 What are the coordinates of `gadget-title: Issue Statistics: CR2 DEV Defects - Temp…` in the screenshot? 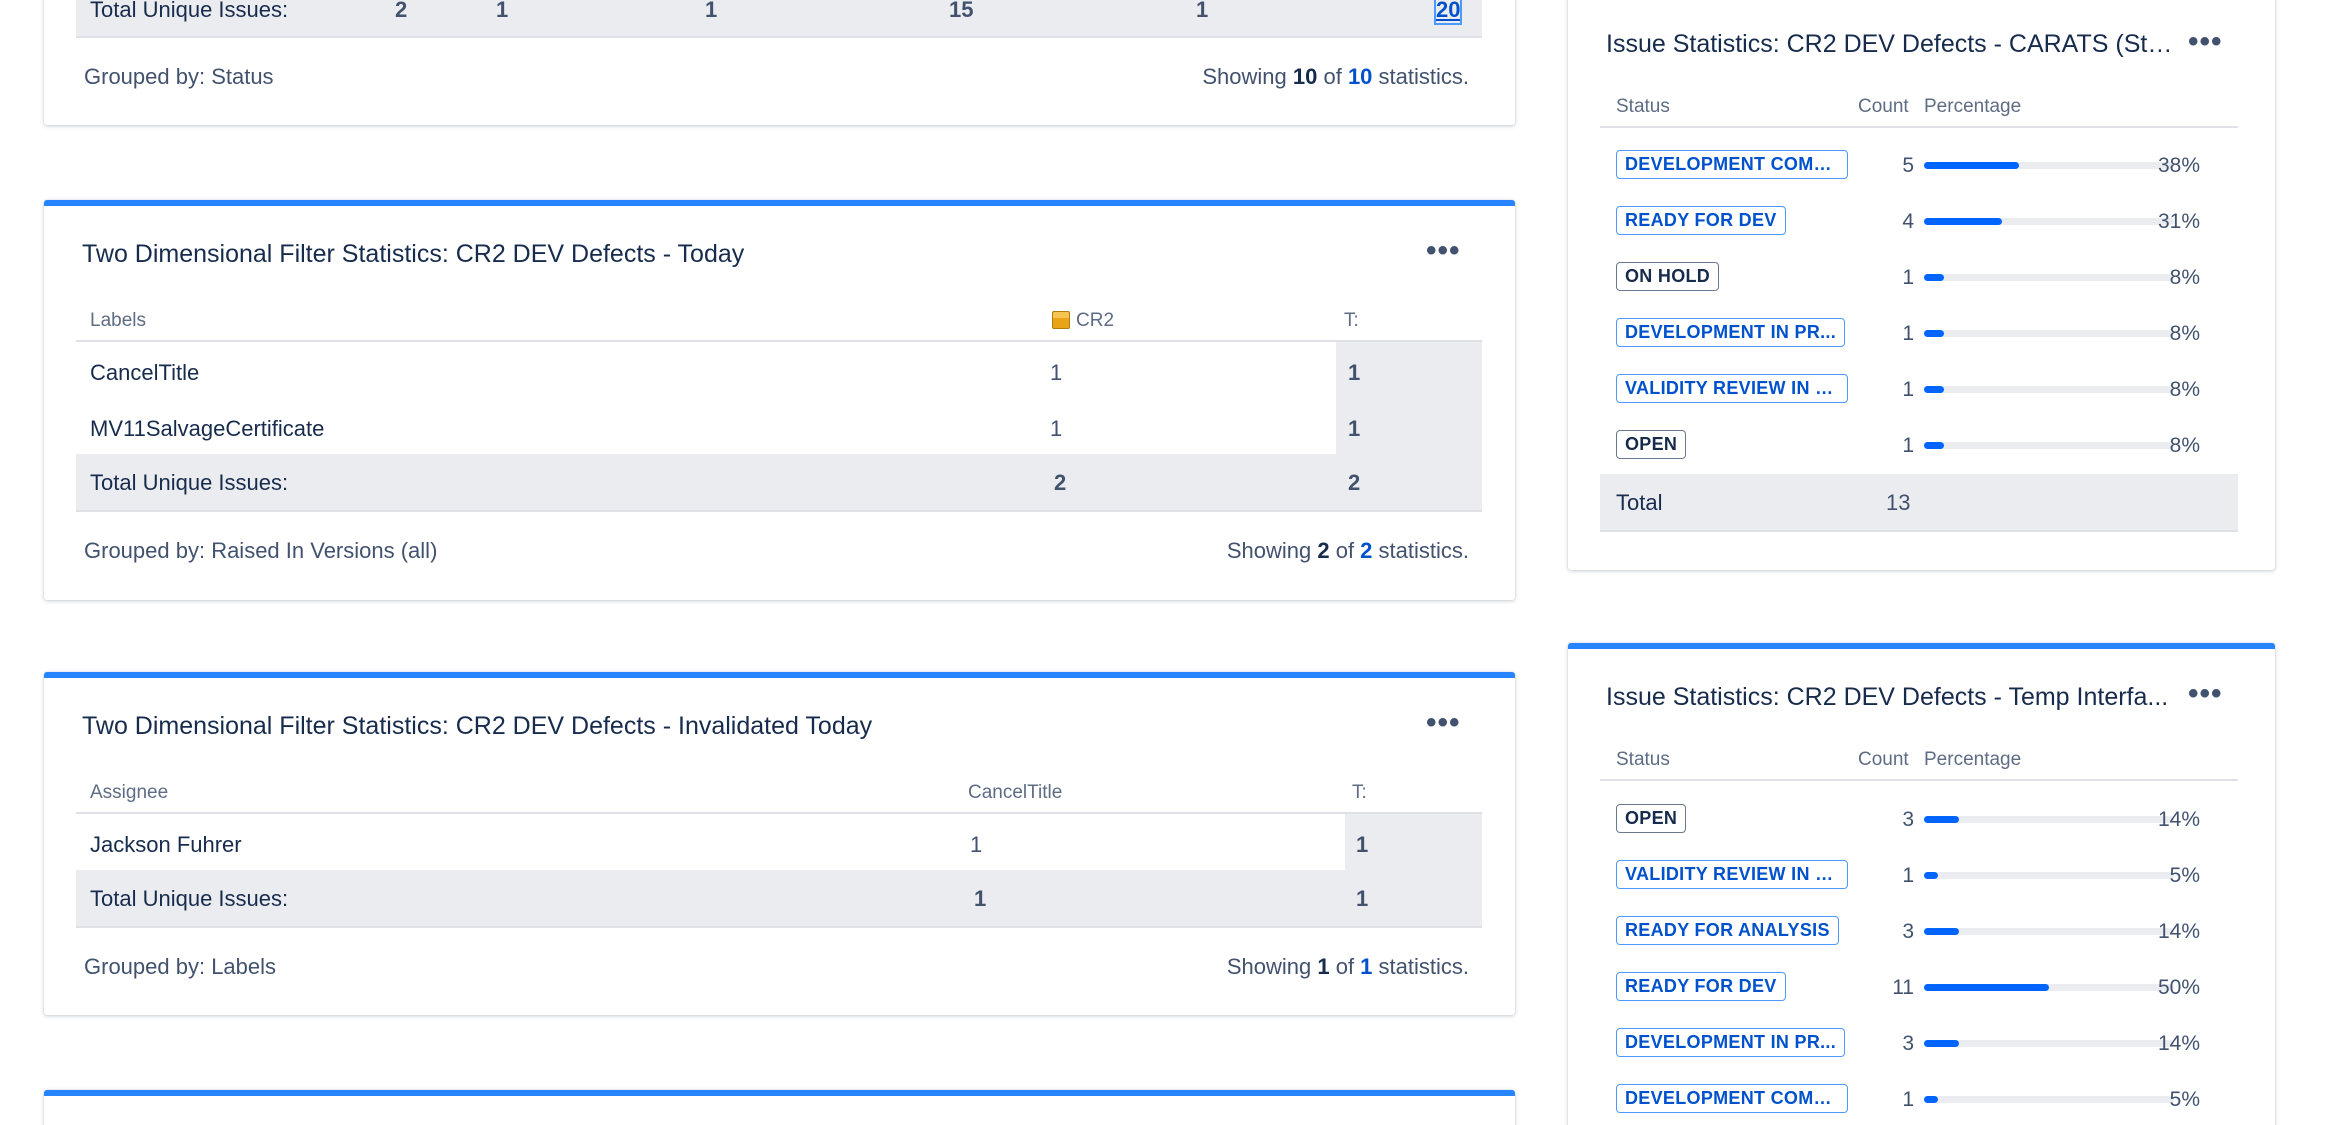 It's located at (1887, 697).